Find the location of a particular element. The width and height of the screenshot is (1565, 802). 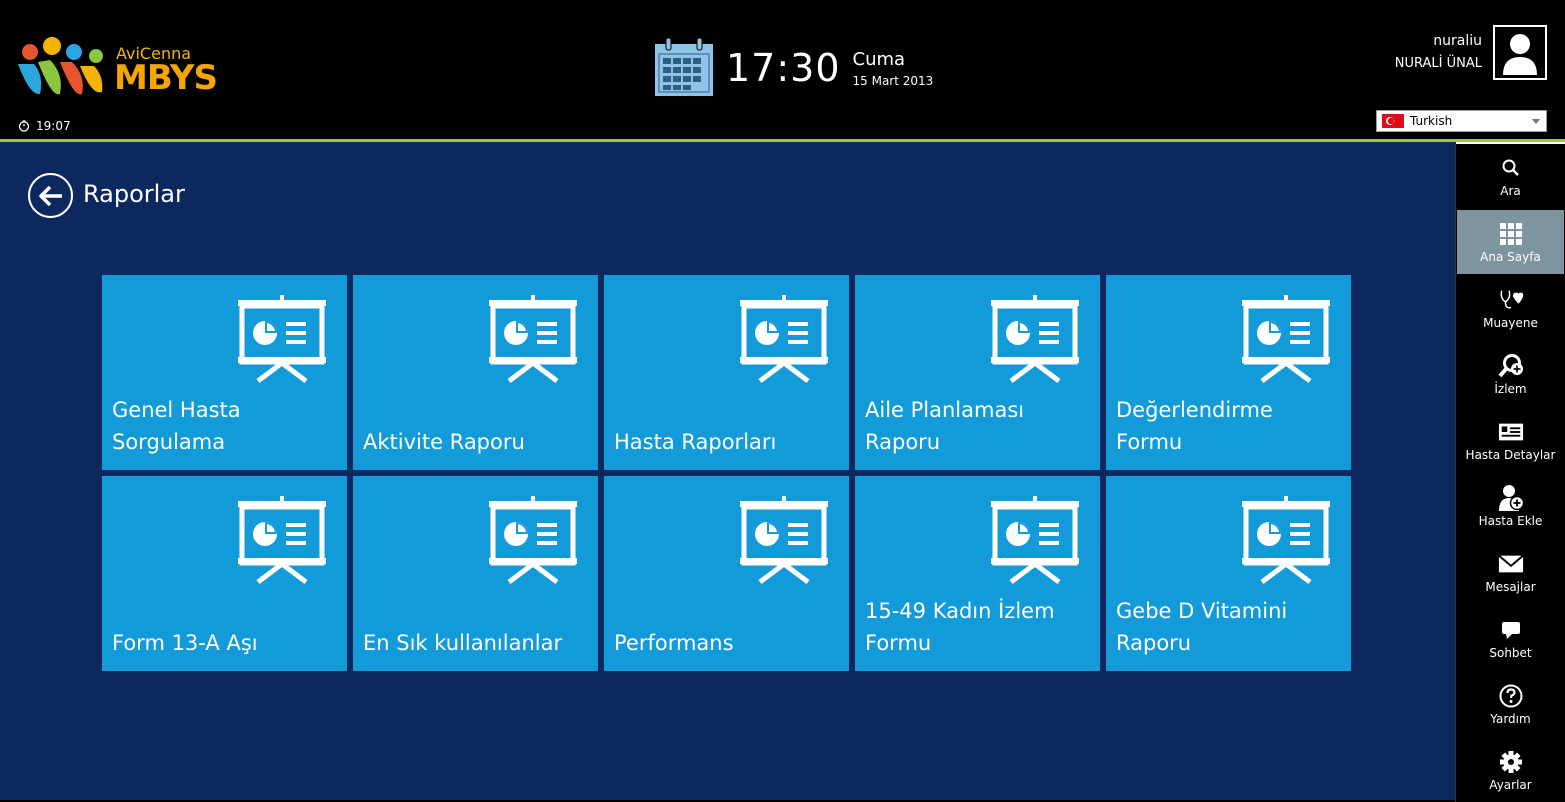

back-button is located at coordinates (50, 195).